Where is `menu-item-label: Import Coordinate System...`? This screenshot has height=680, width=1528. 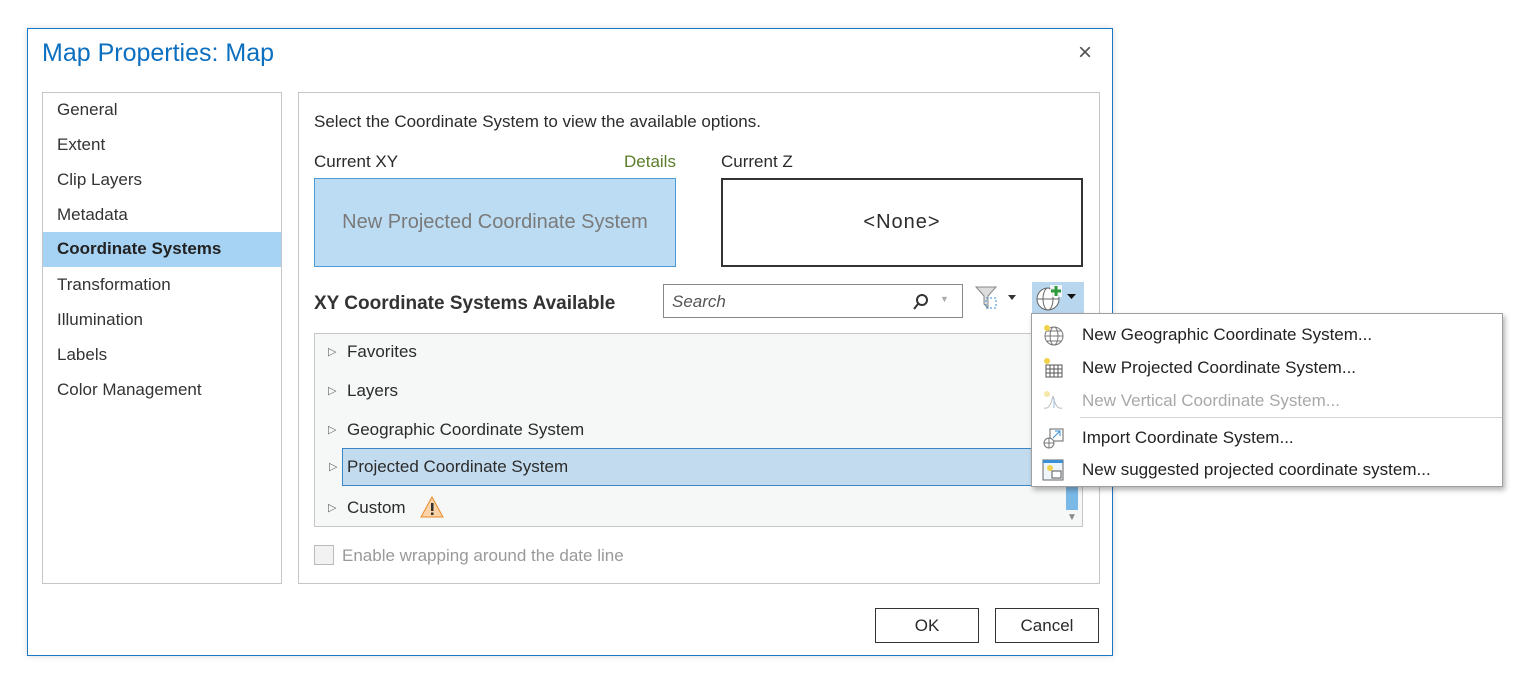 menu-item-label: Import Coordinate System... is located at coordinates (1188, 437).